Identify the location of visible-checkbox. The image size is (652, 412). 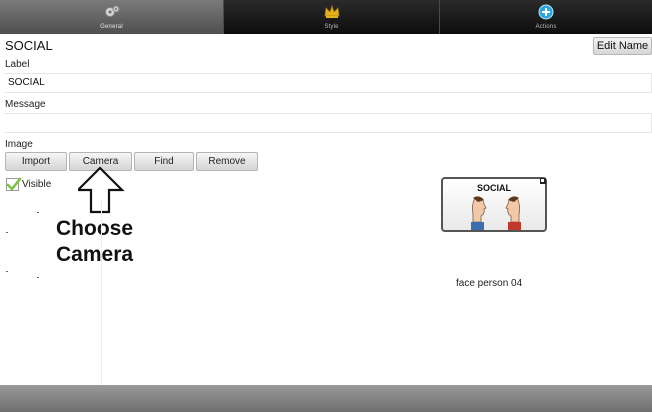
(14, 184).